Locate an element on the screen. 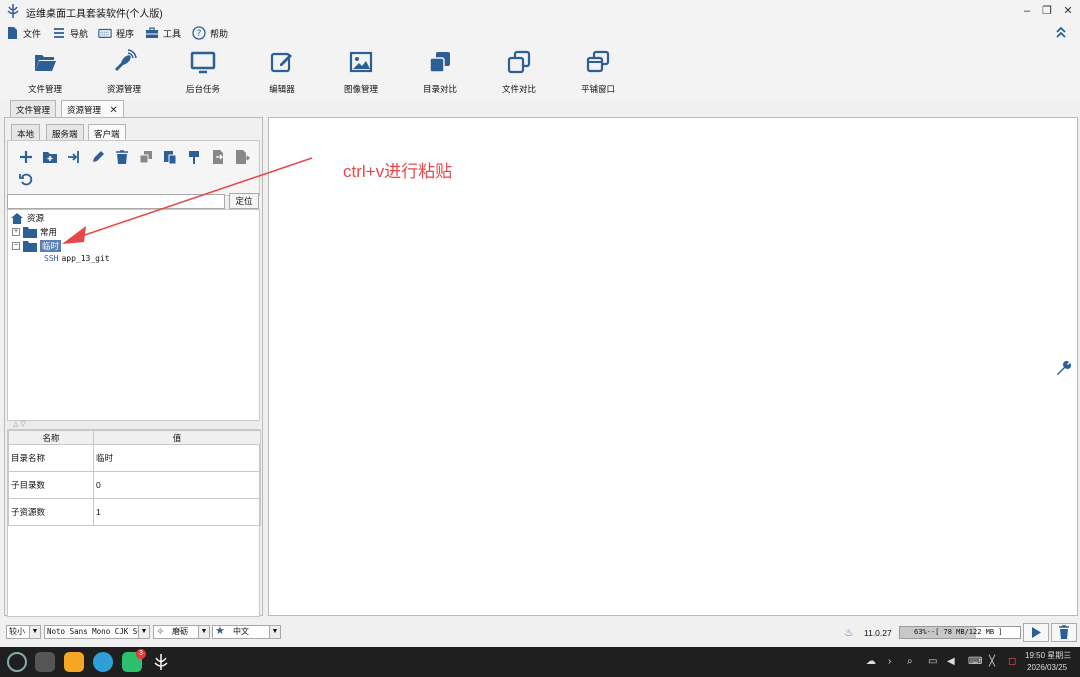 The image size is (1080, 677). menu-program: 程序 is located at coordinates (116, 33).